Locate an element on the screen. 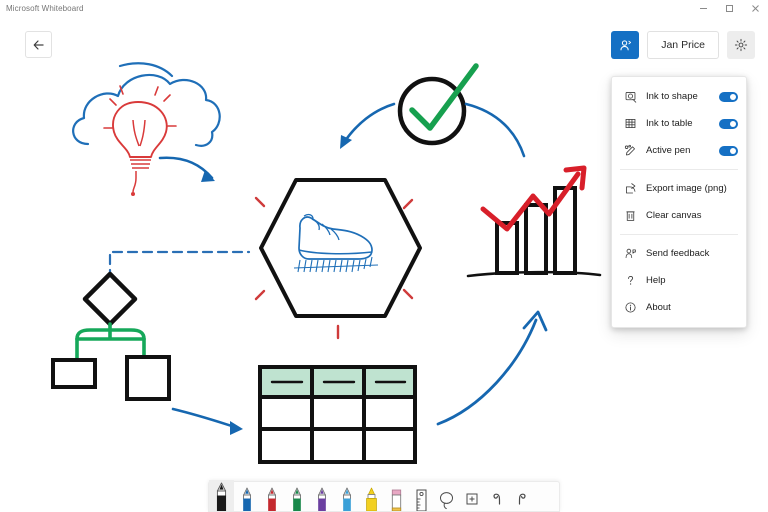 The height and width of the screenshot is (512, 768). menu-item-send-feedback: Send feedback is located at coordinates (679, 253).